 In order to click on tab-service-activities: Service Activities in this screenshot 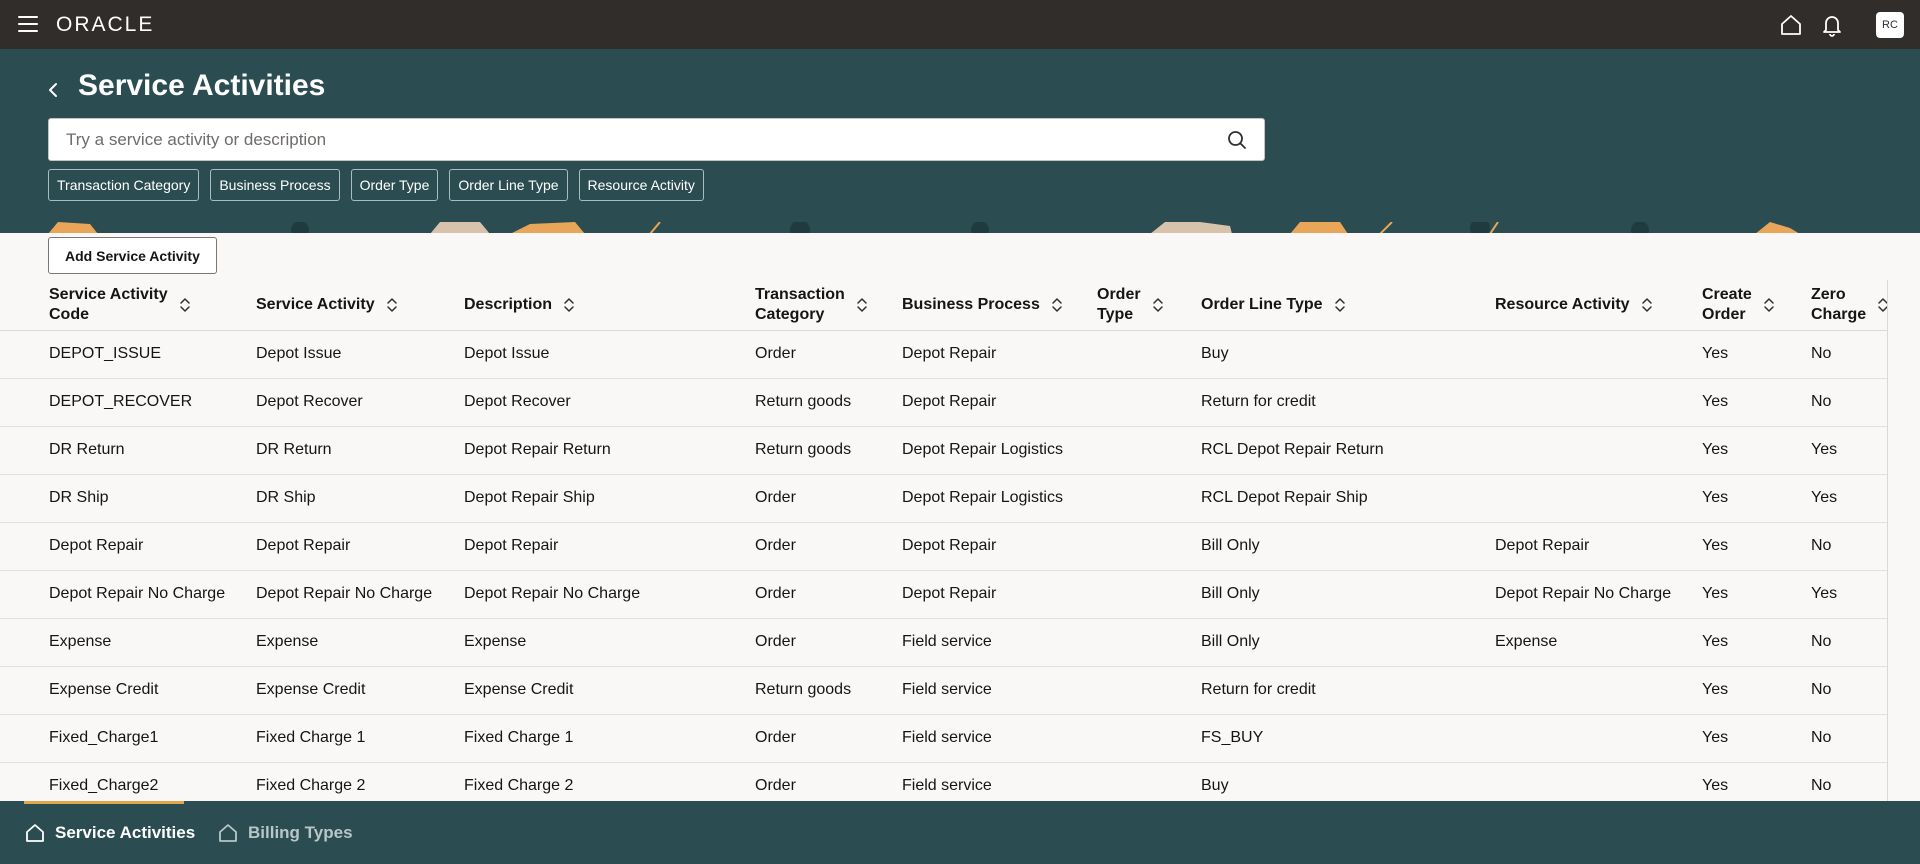, I will do `click(109, 832)`.